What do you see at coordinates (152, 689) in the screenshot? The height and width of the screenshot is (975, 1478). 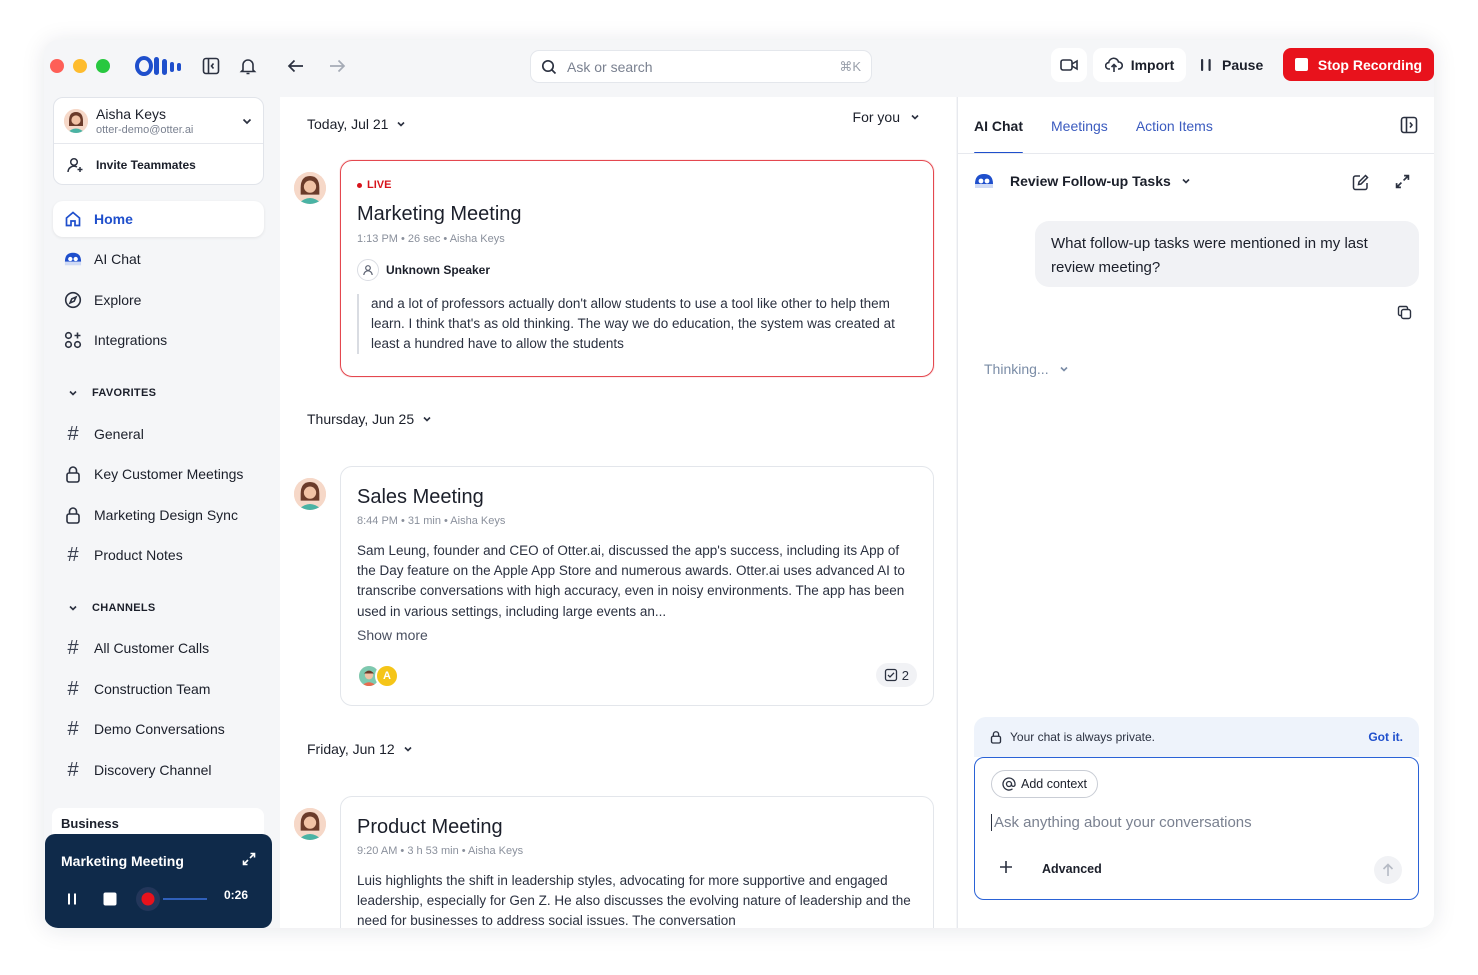 I see `sidebar-item-label: Construction Team` at bounding box center [152, 689].